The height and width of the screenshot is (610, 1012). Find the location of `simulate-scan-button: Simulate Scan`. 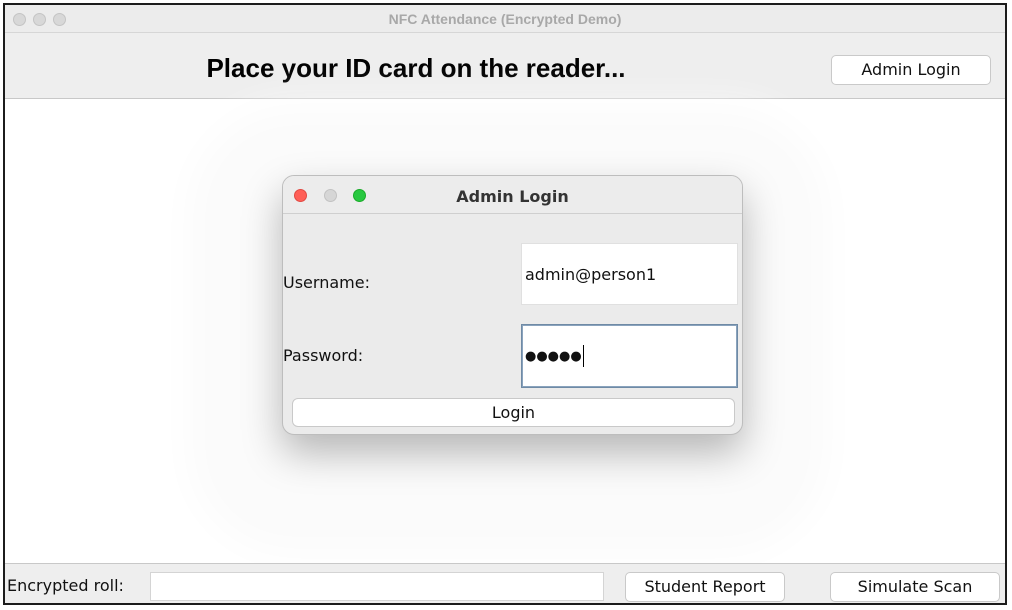

simulate-scan-button: Simulate Scan is located at coordinates (915, 587).